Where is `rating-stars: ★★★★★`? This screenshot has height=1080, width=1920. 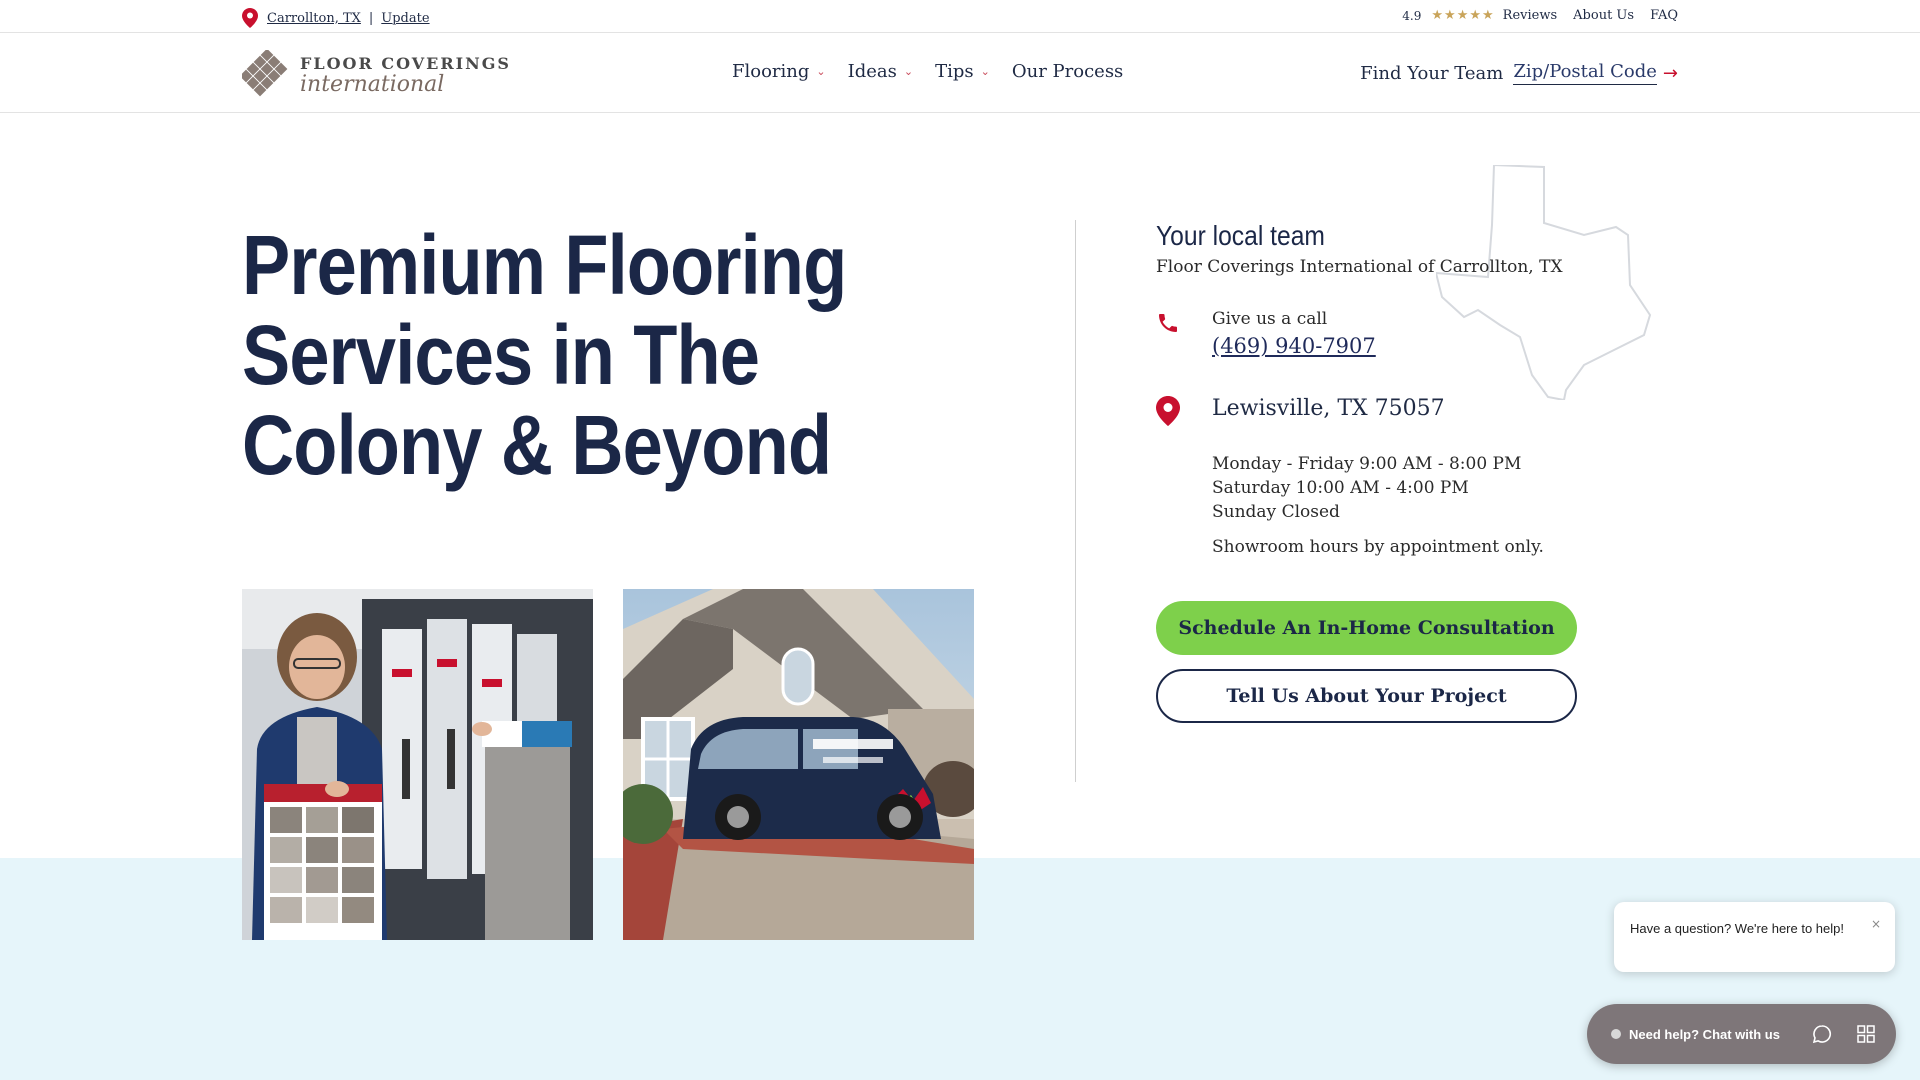 rating-stars: ★★★★★ is located at coordinates (1463, 15).